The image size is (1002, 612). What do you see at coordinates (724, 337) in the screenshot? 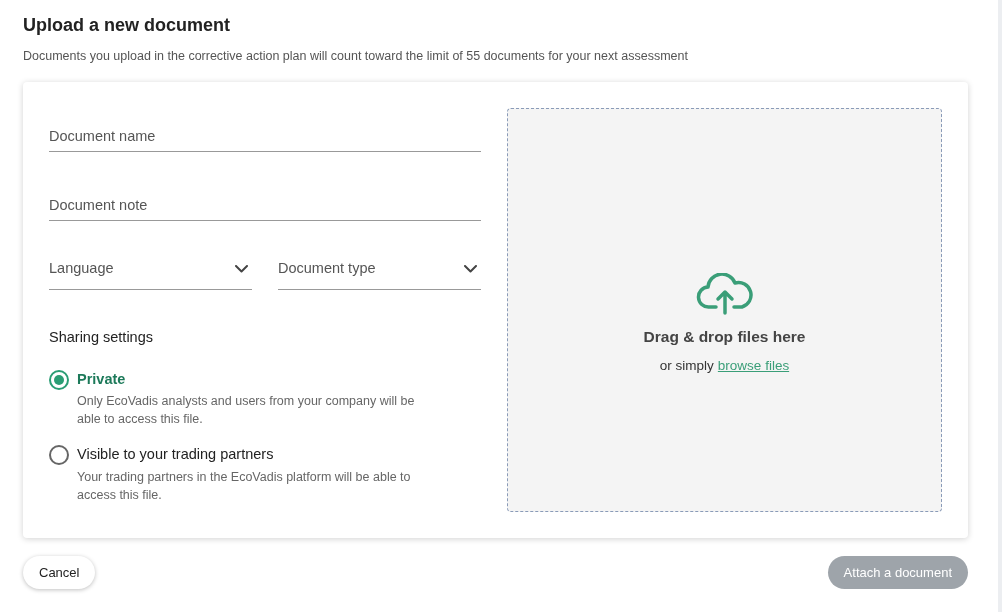
I see `dropzone-heading: Drag & drop files here` at bounding box center [724, 337].